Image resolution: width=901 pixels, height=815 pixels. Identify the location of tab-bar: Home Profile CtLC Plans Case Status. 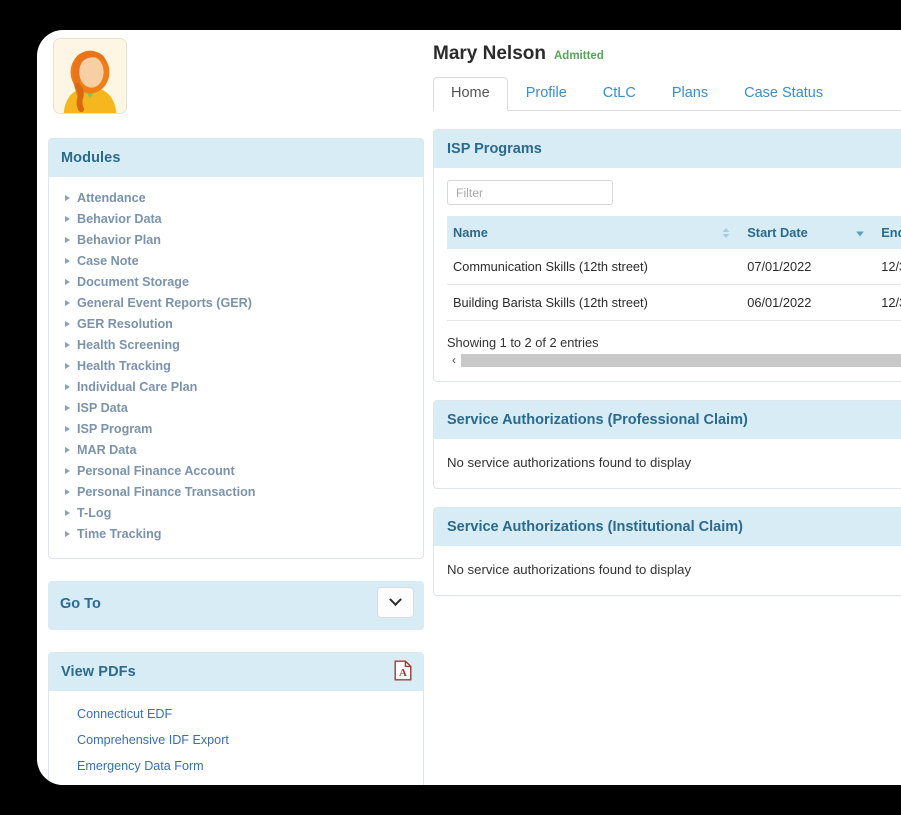
(667, 94).